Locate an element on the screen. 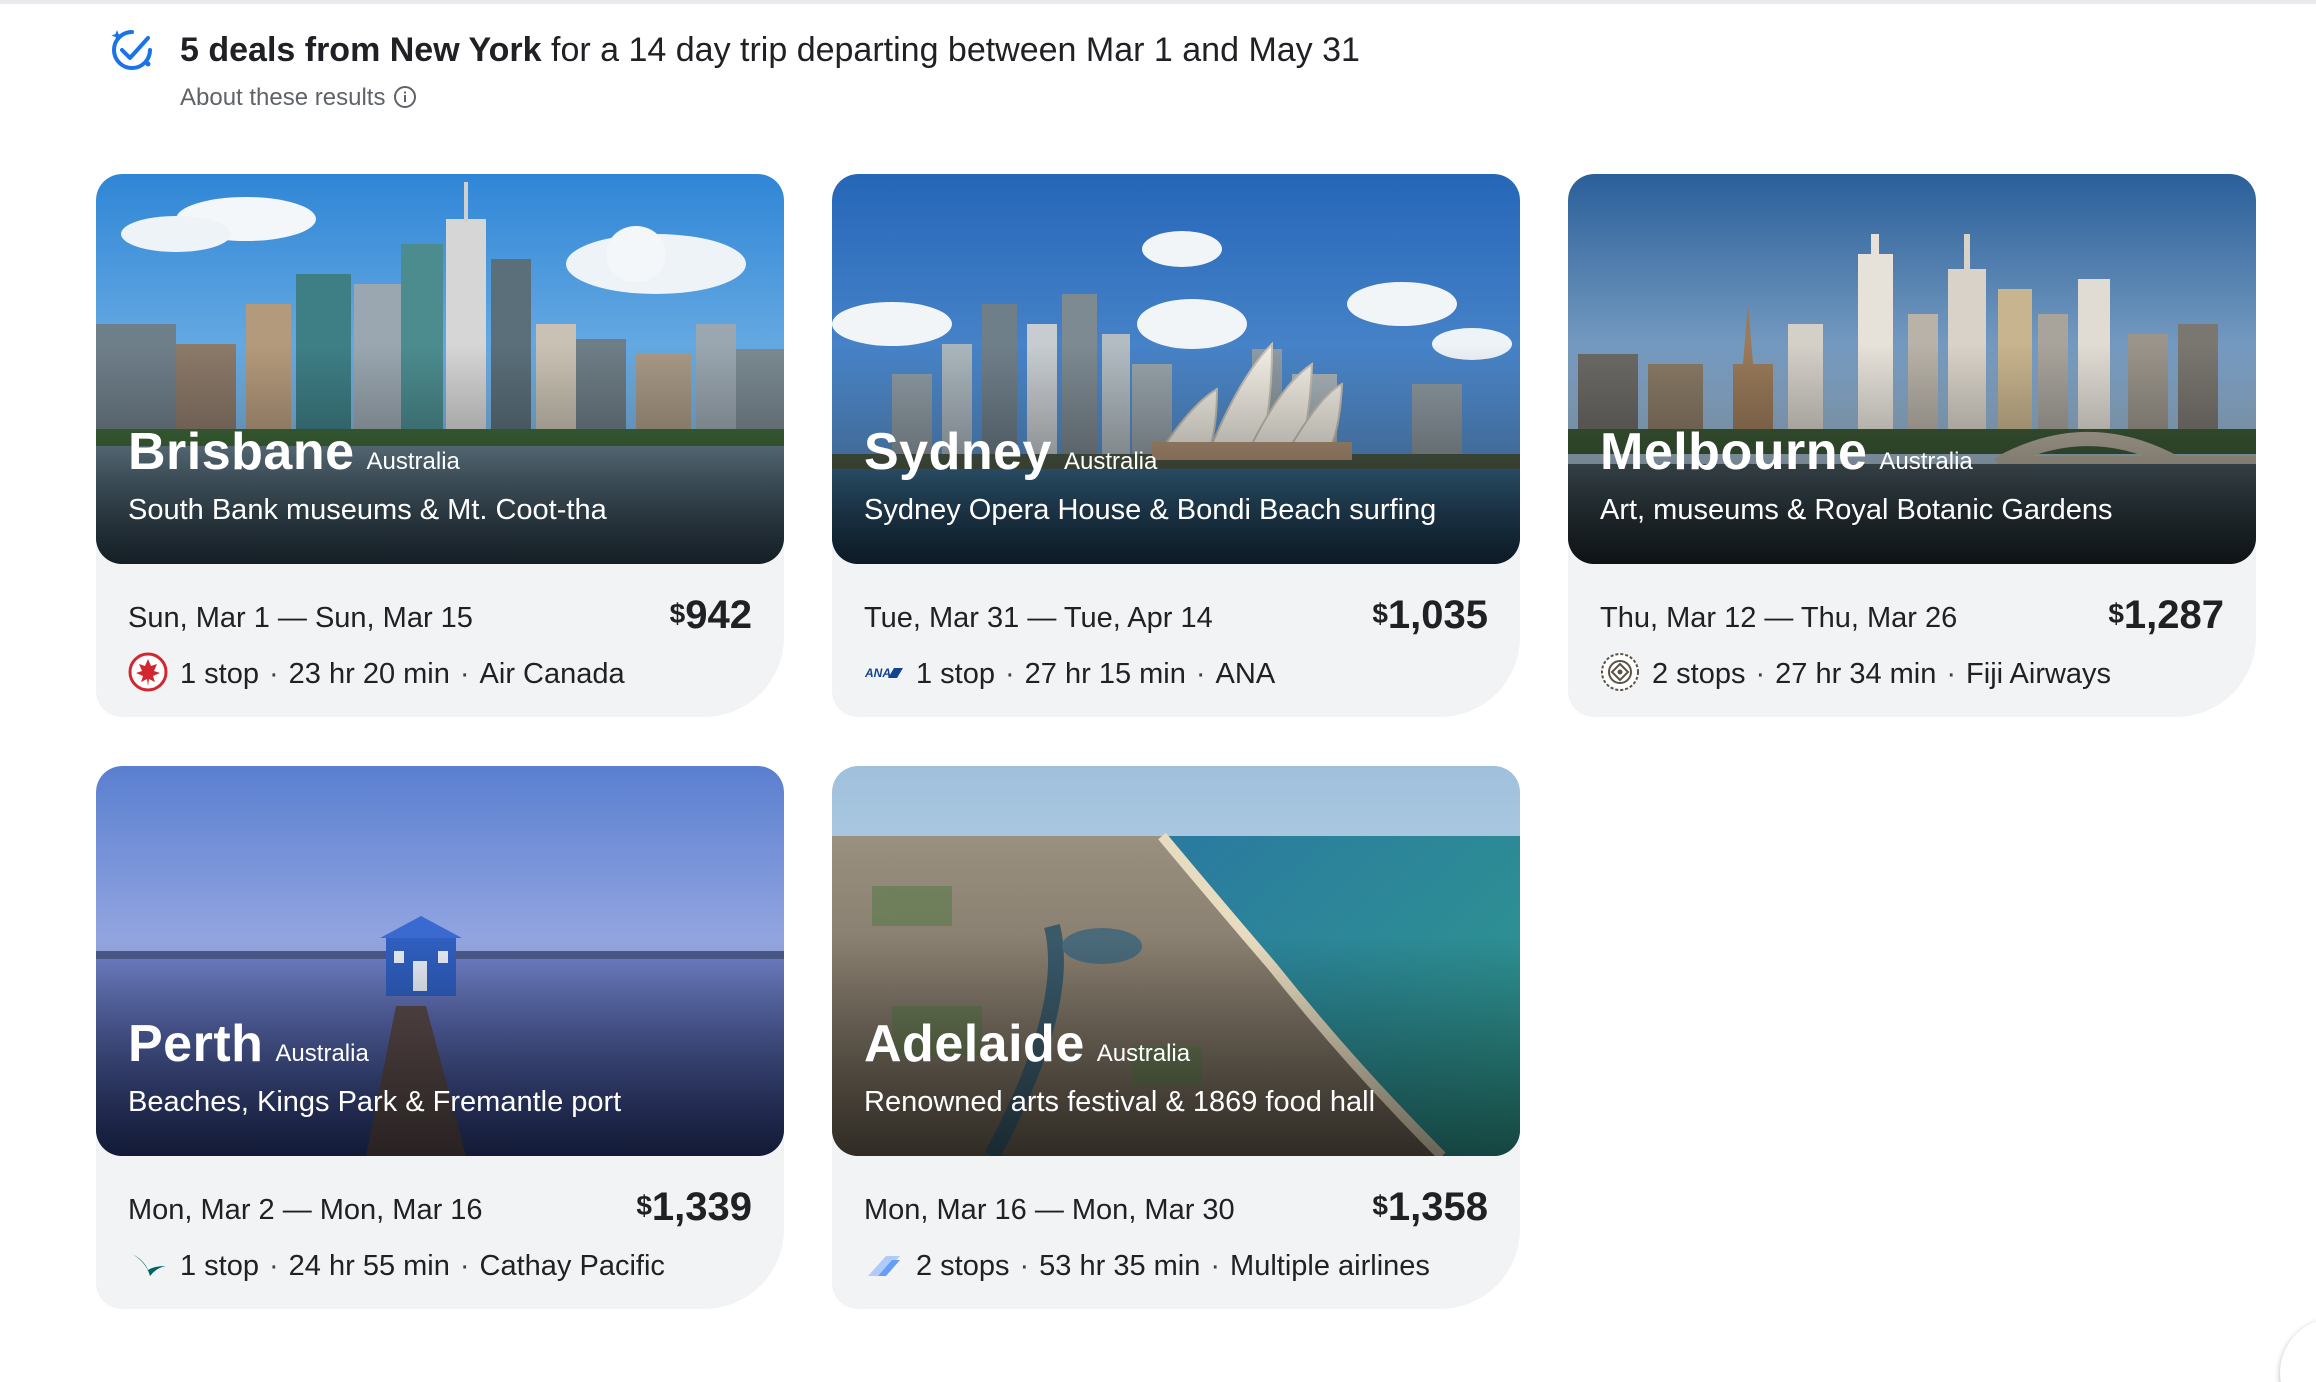 Image resolution: width=2316 pixels, height=1382 pixels. about-results-label: About these results is located at coordinates (283, 97).